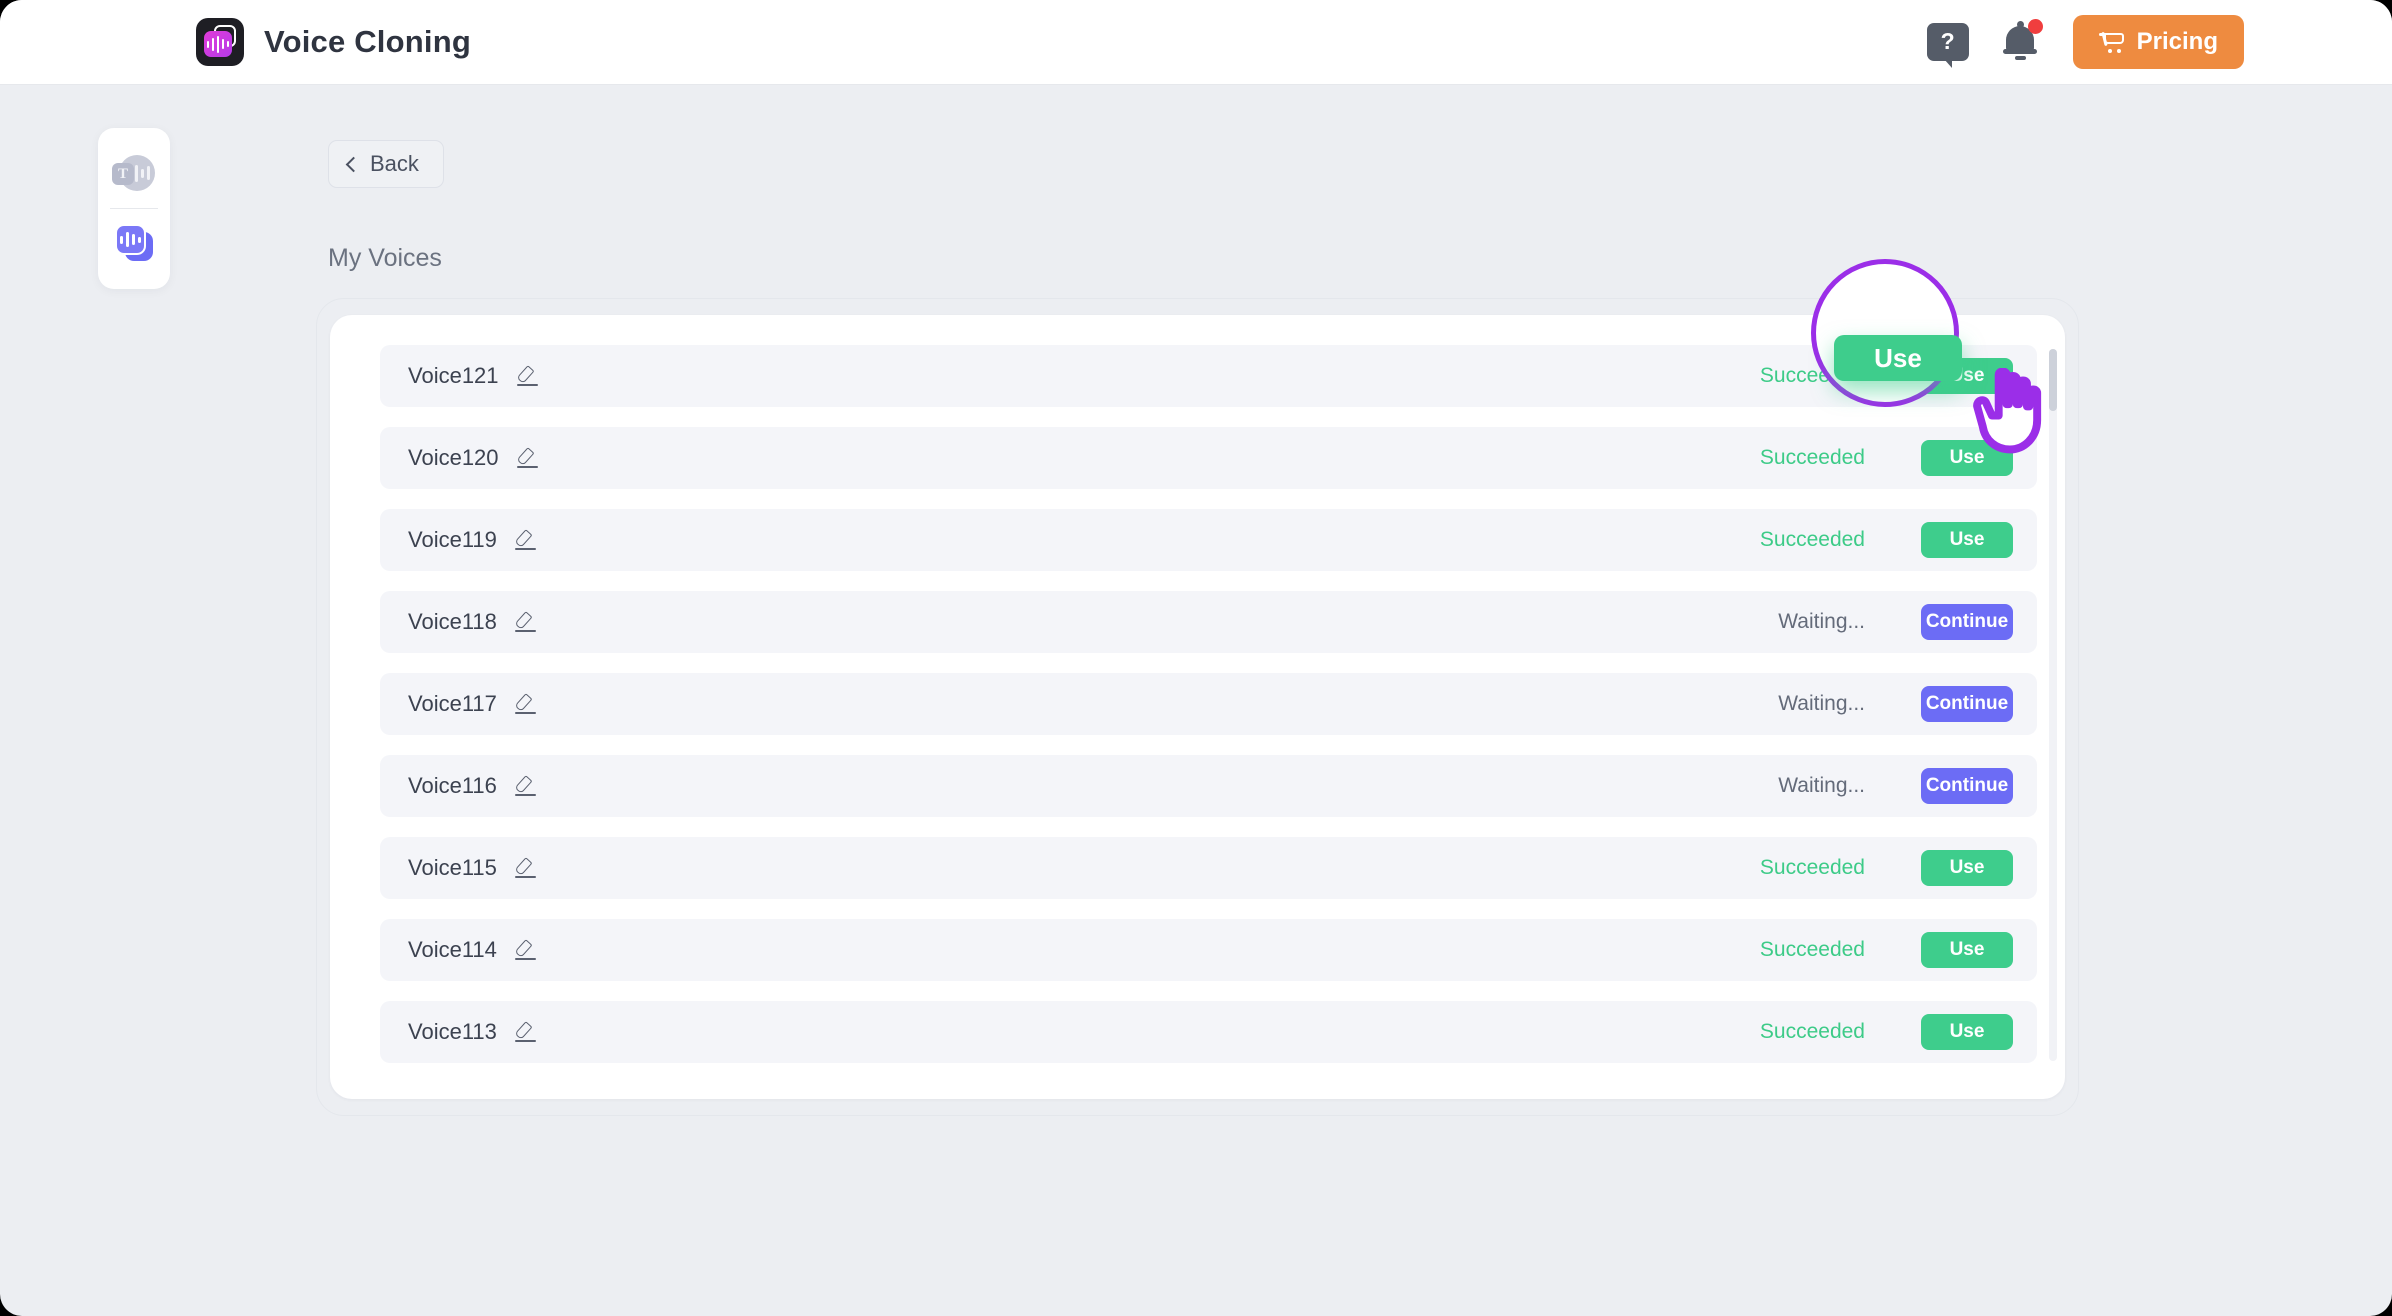  Describe the element at coordinates (452, 785) in the screenshot. I see `voice-name: Voice116` at that location.